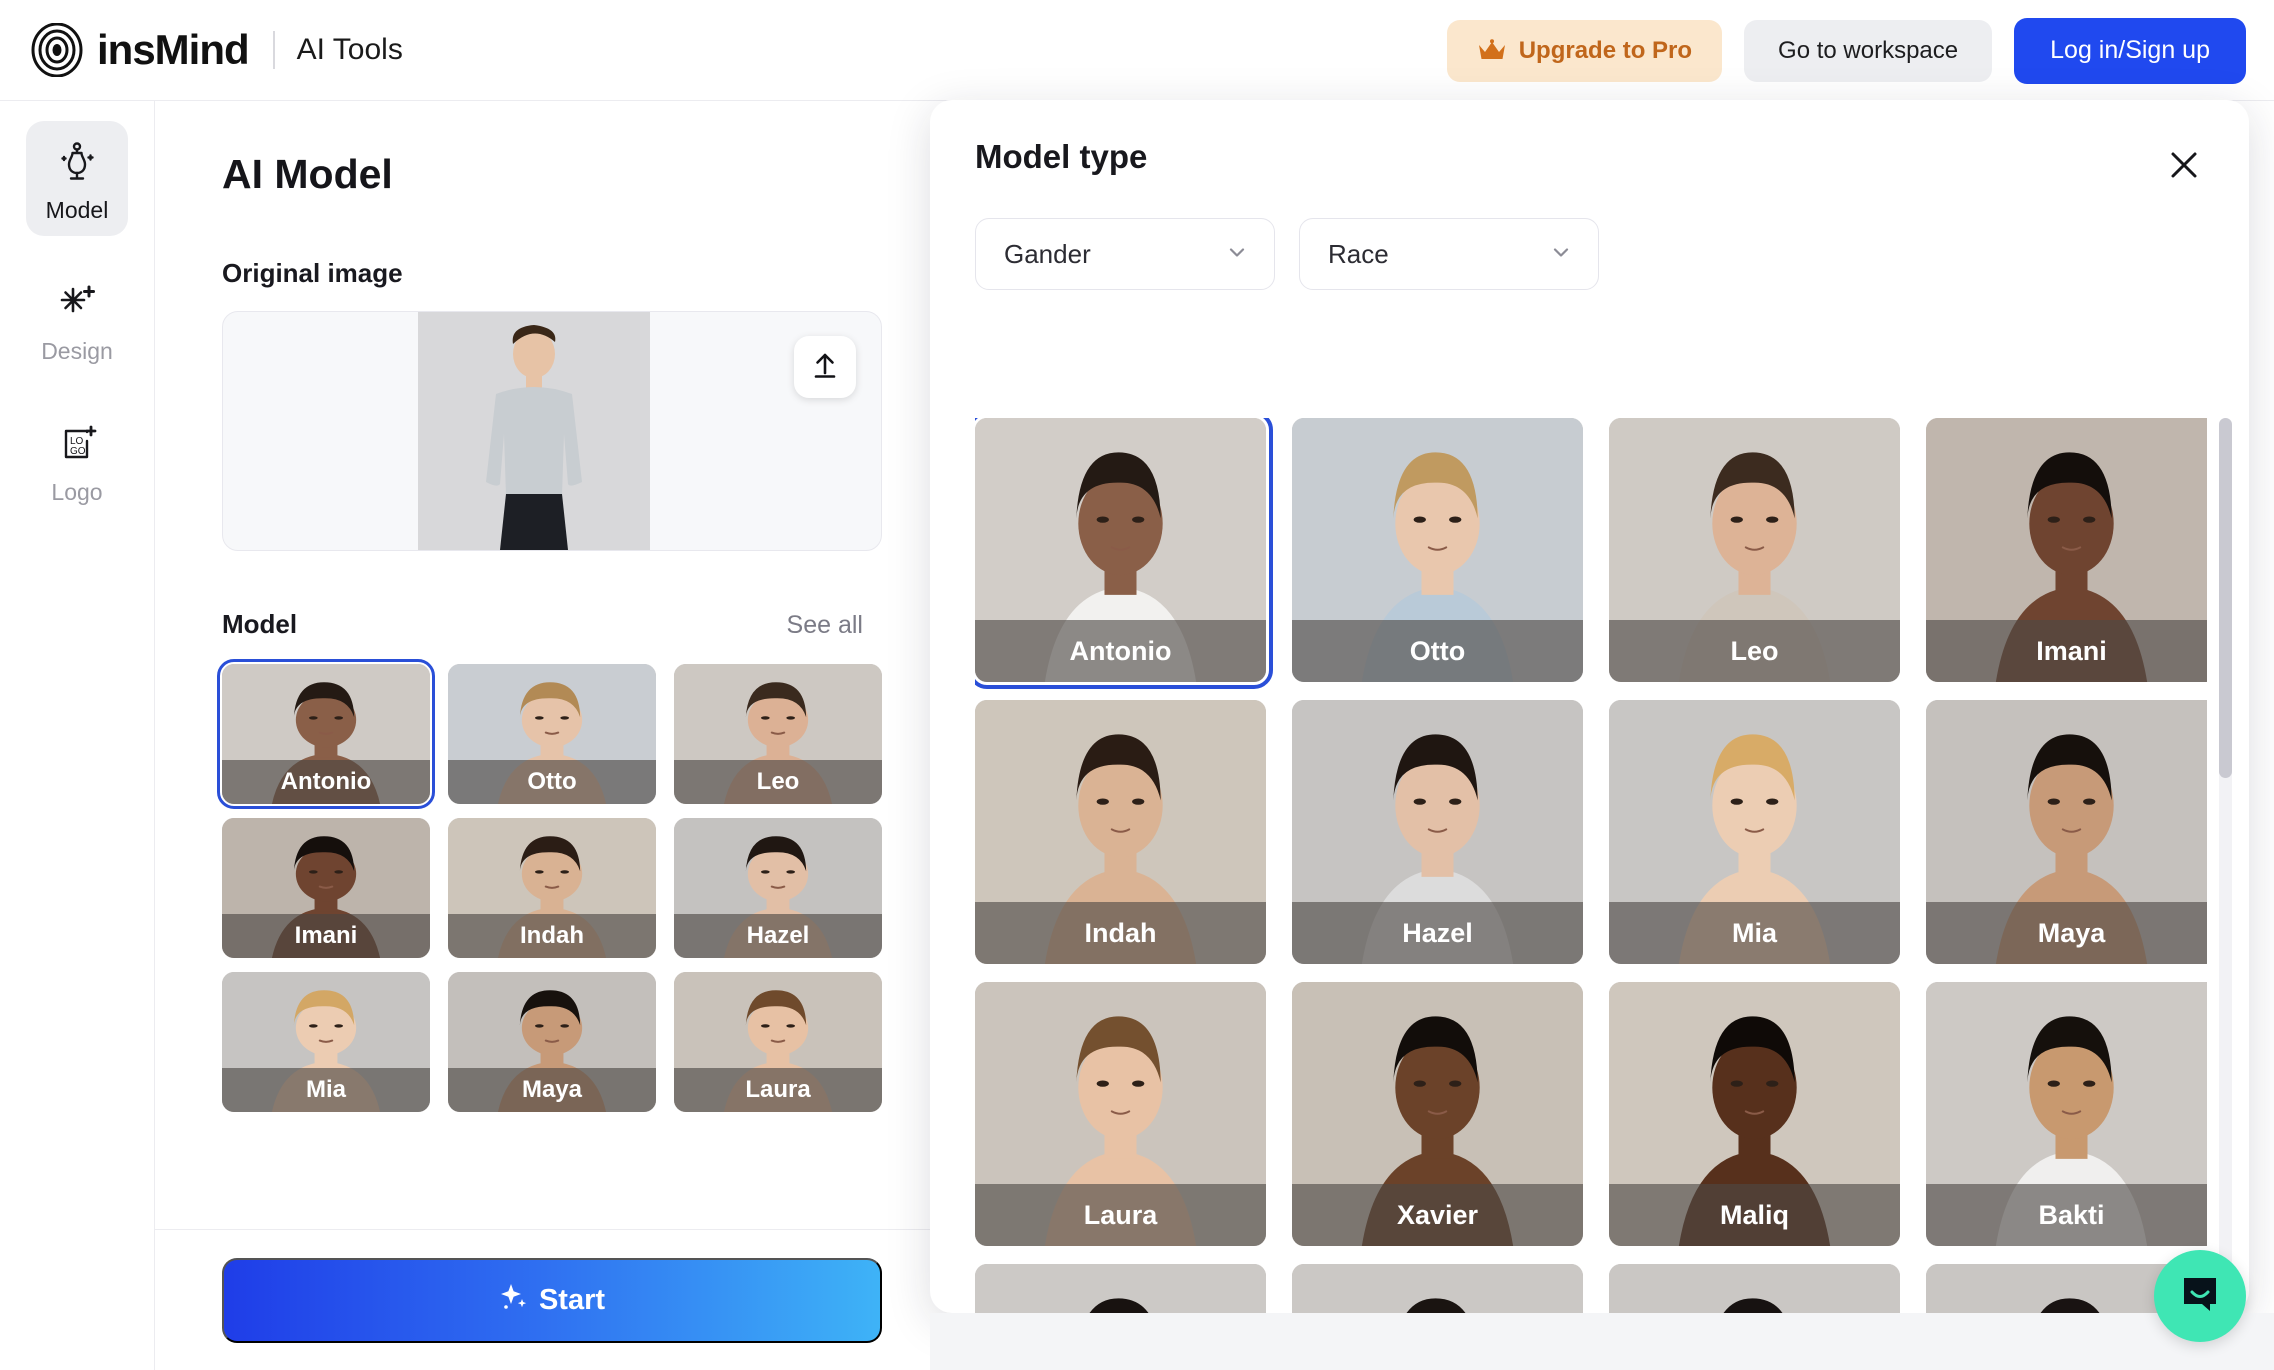 This screenshot has width=2274, height=1370. What do you see at coordinates (1125, 254) in the screenshot?
I see `gender-filter-select: Gander` at bounding box center [1125, 254].